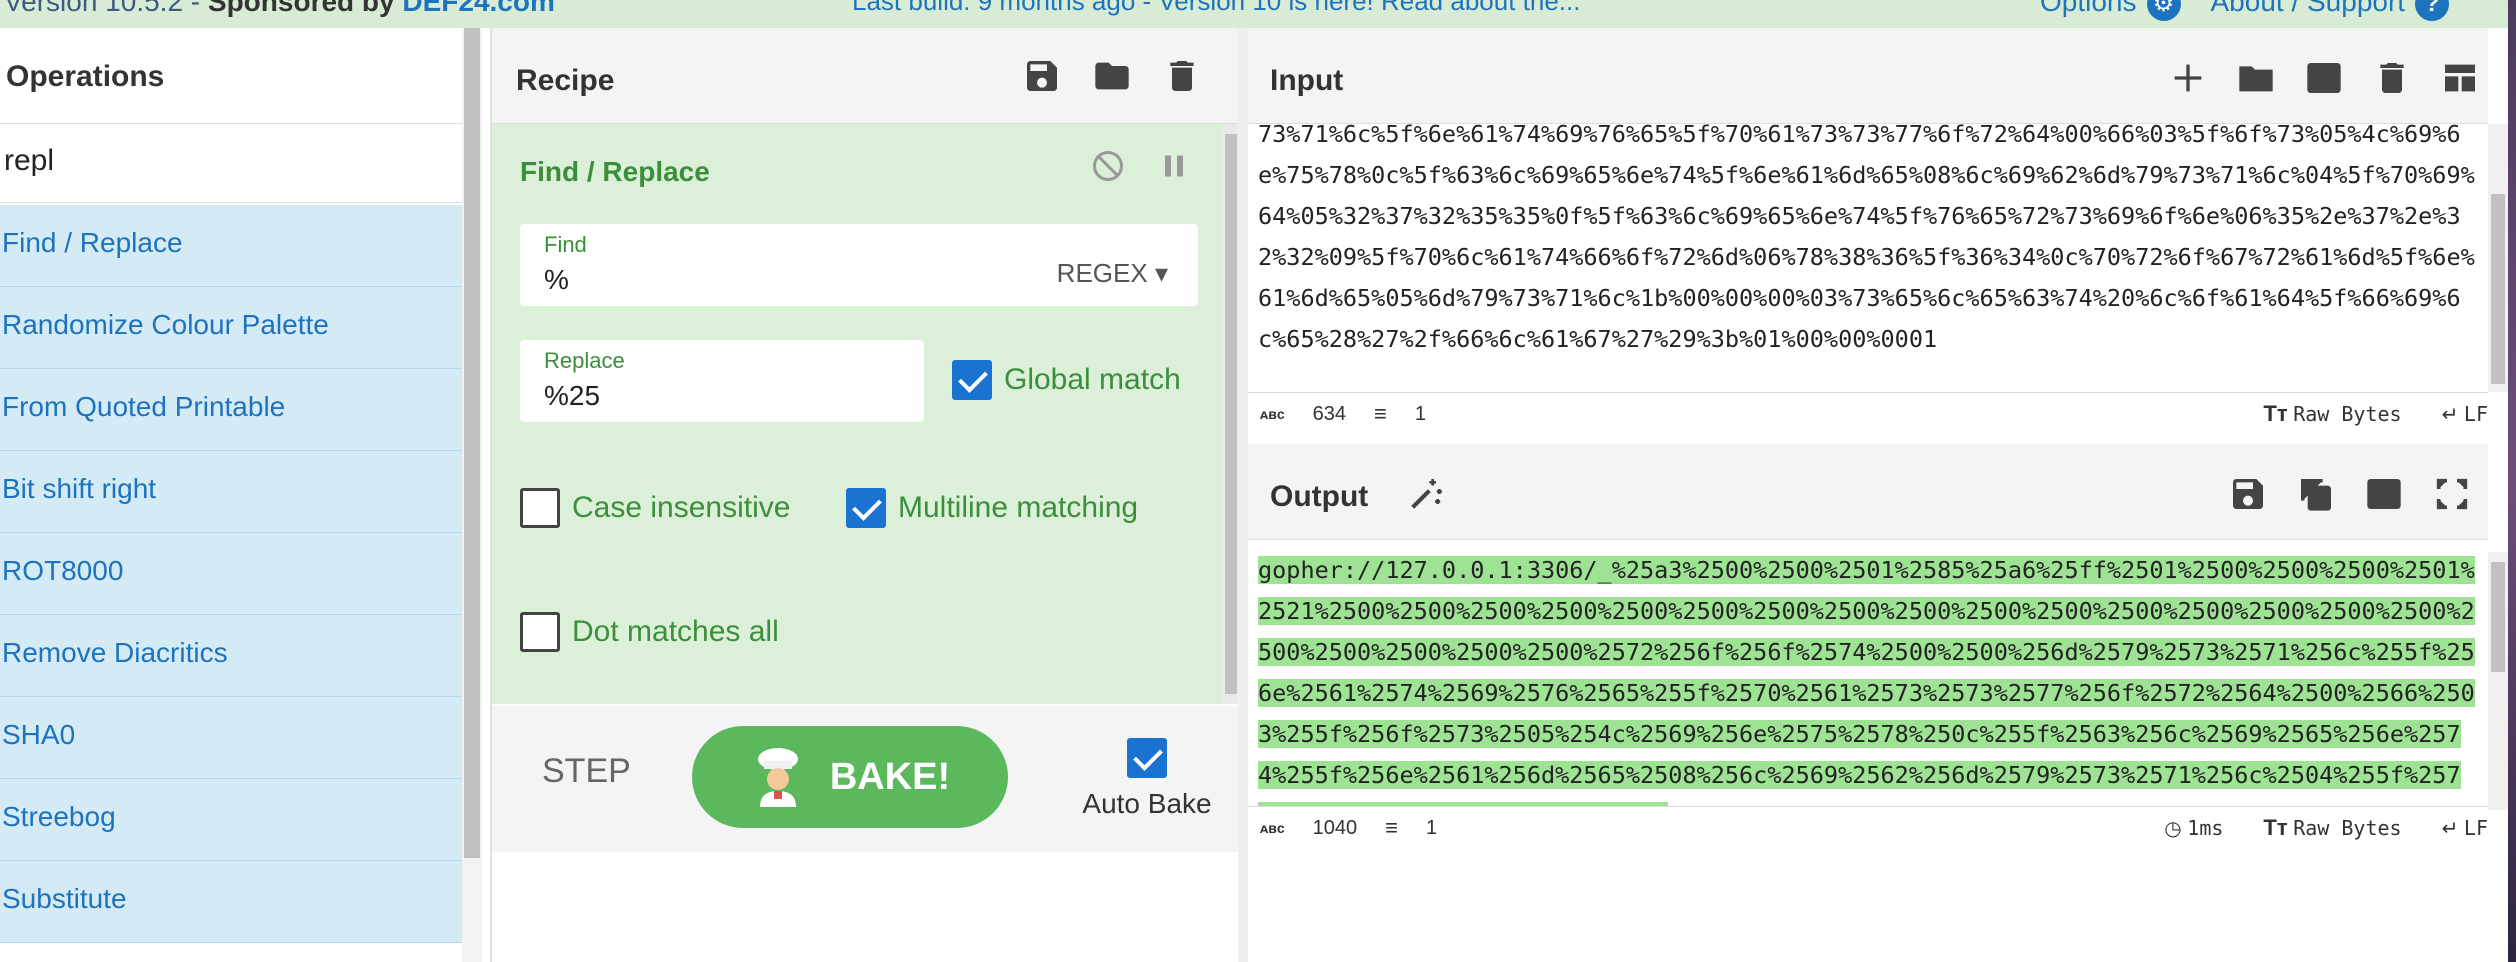 This screenshot has height=962, width=2516. What do you see at coordinates (681, 507) in the screenshot?
I see `case-insensitive-label: Case insensitive` at bounding box center [681, 507].